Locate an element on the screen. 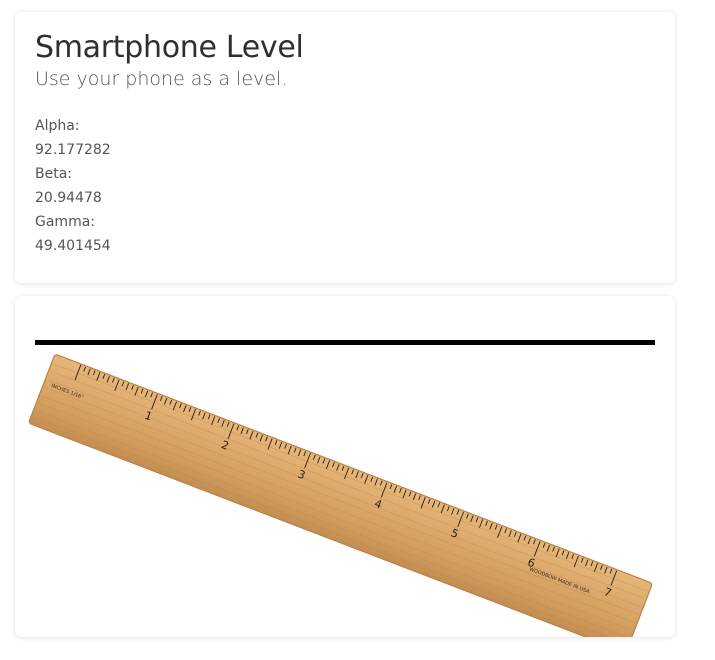  beta-value: 20.94478 is located at coordinates (68, 198).